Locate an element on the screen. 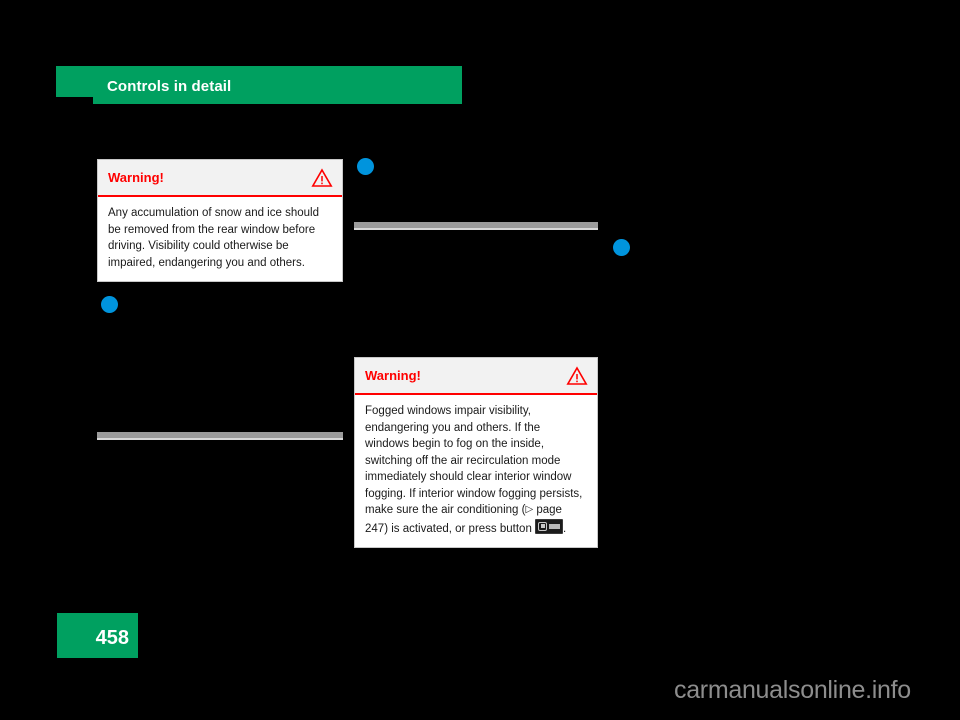 Image resolution: width=960 pixels, height=720 pixels. warning-text-segment-2: ) is activated, or press button is located at coordinates (460, 528).